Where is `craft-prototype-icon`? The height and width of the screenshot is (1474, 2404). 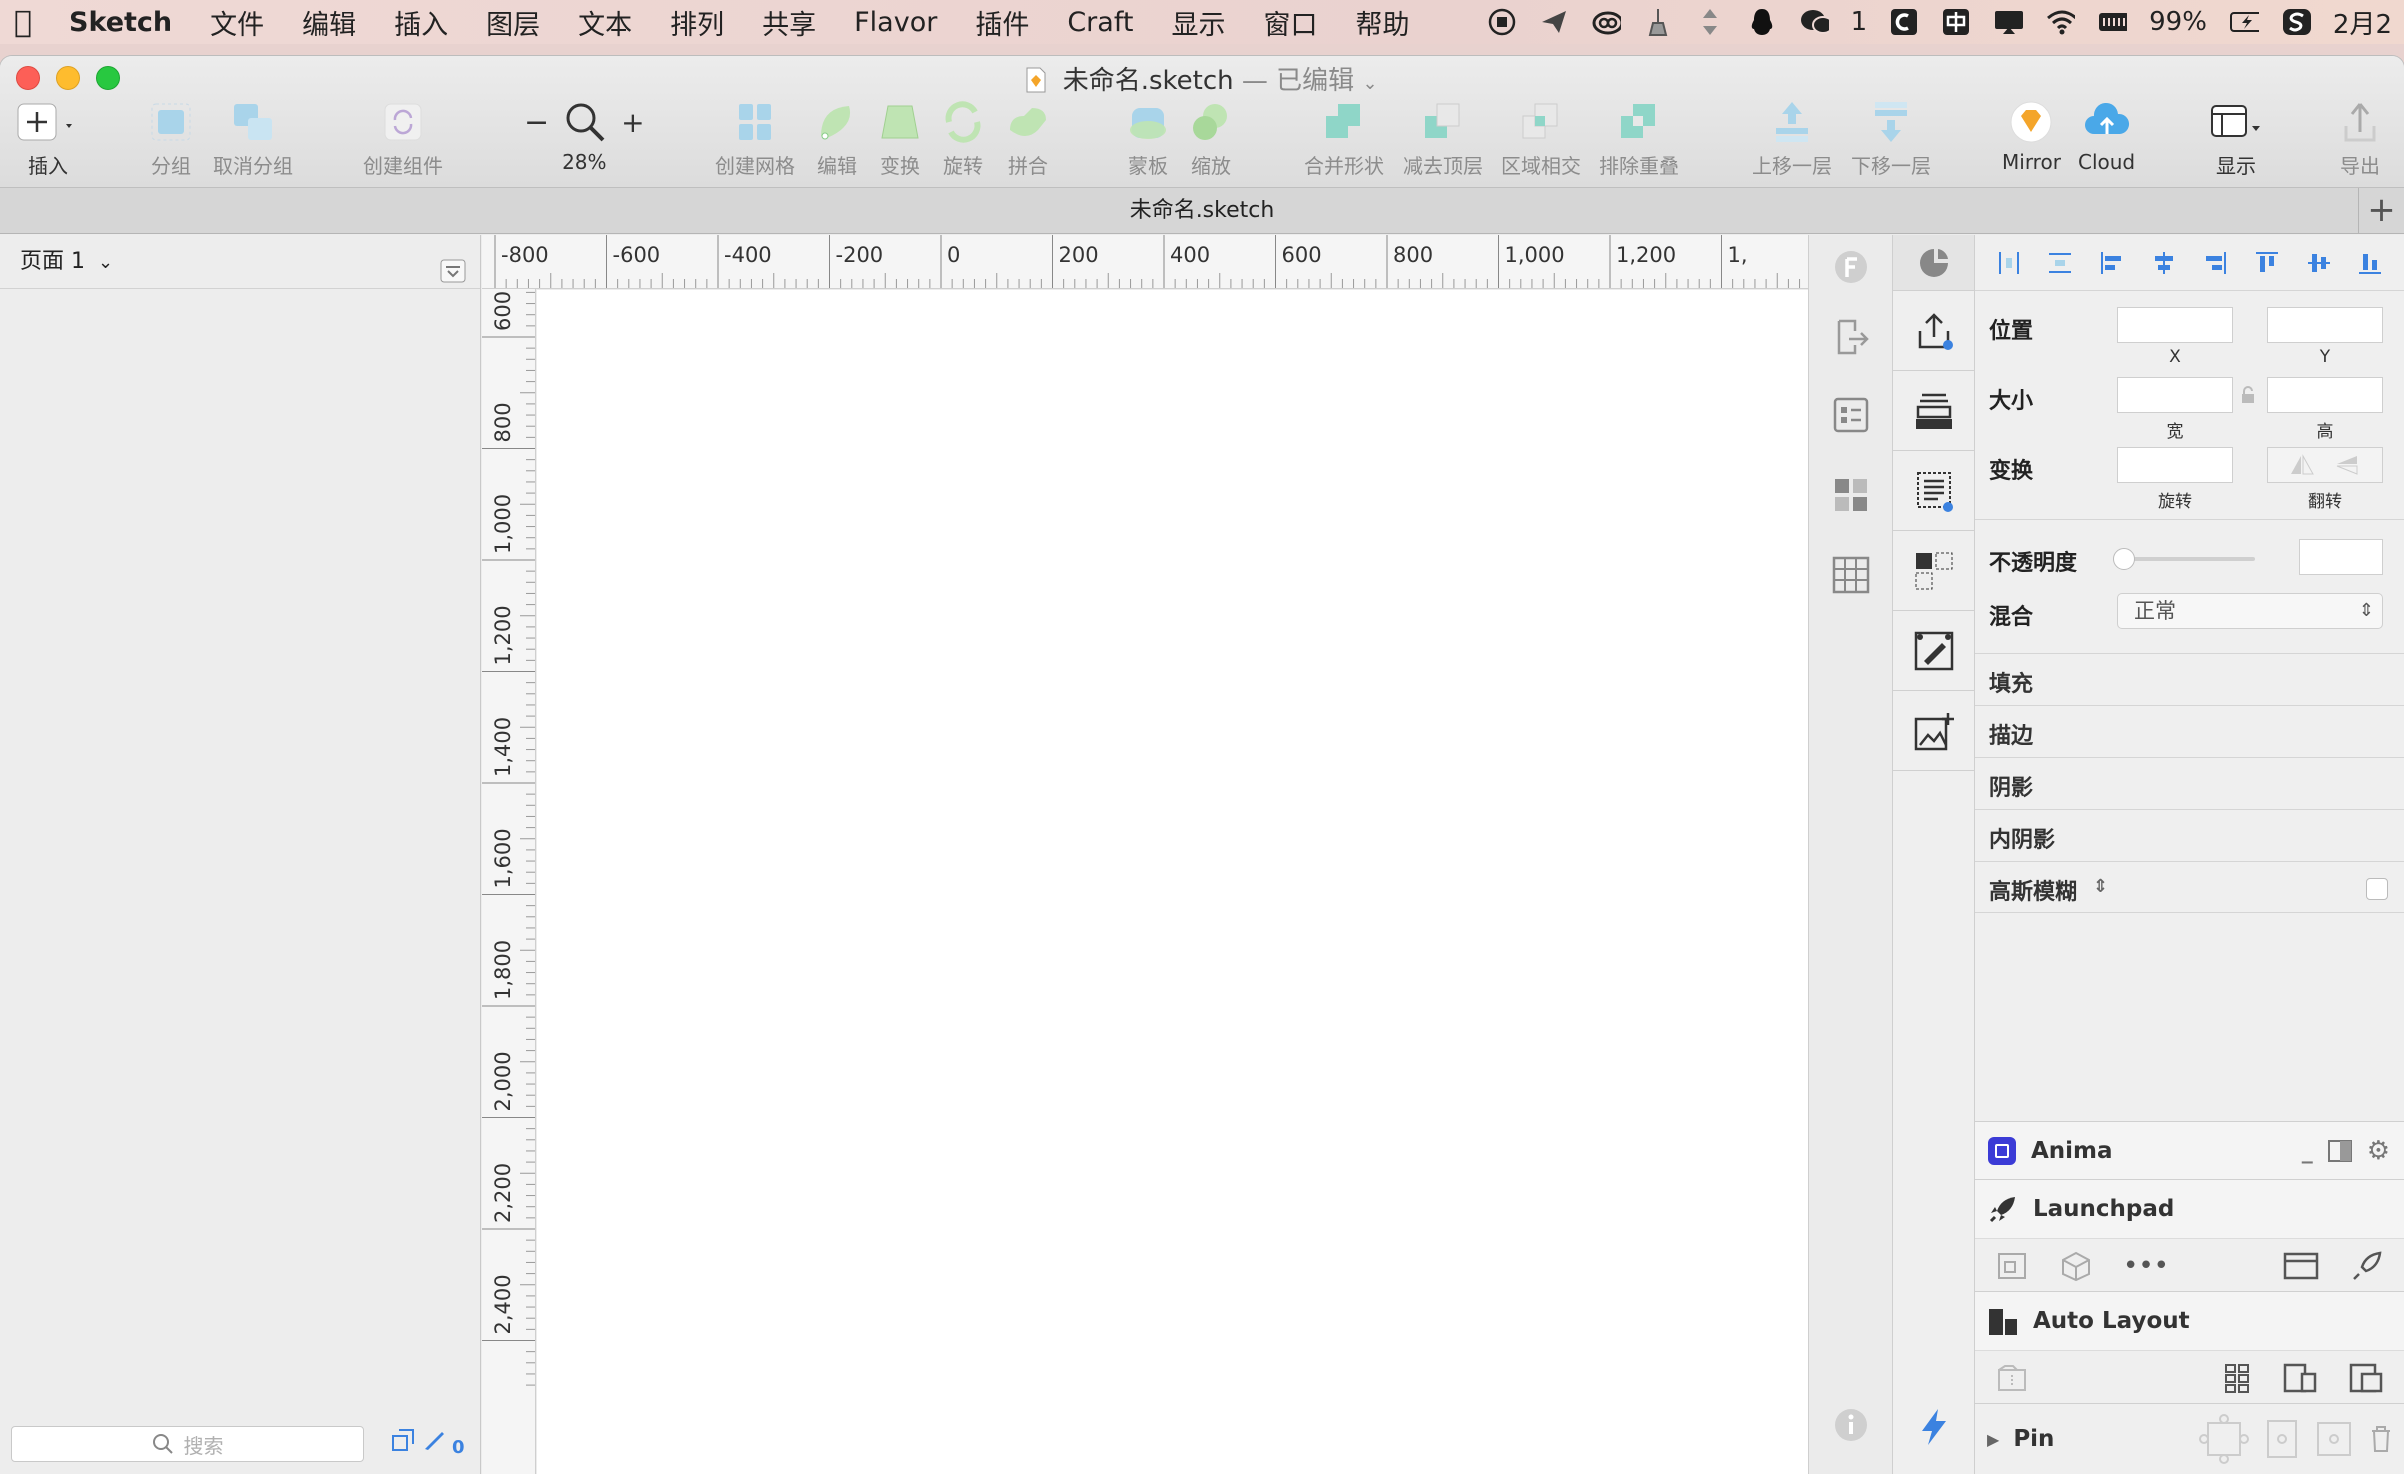 craft-prototype-icon is located at coordinates (1933, 411).